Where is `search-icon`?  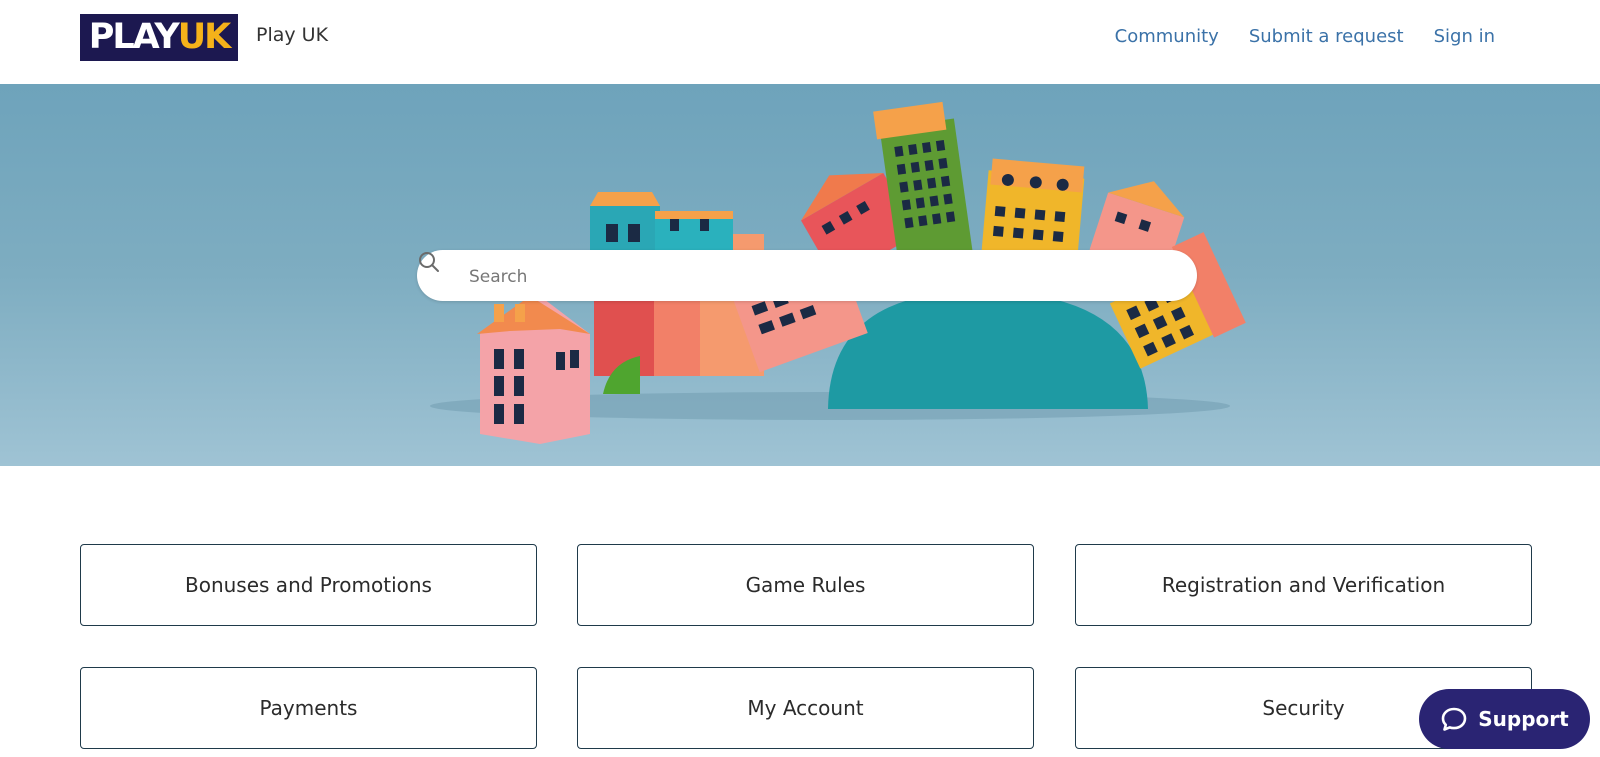 search-icon is located at coordinates (429, 262).